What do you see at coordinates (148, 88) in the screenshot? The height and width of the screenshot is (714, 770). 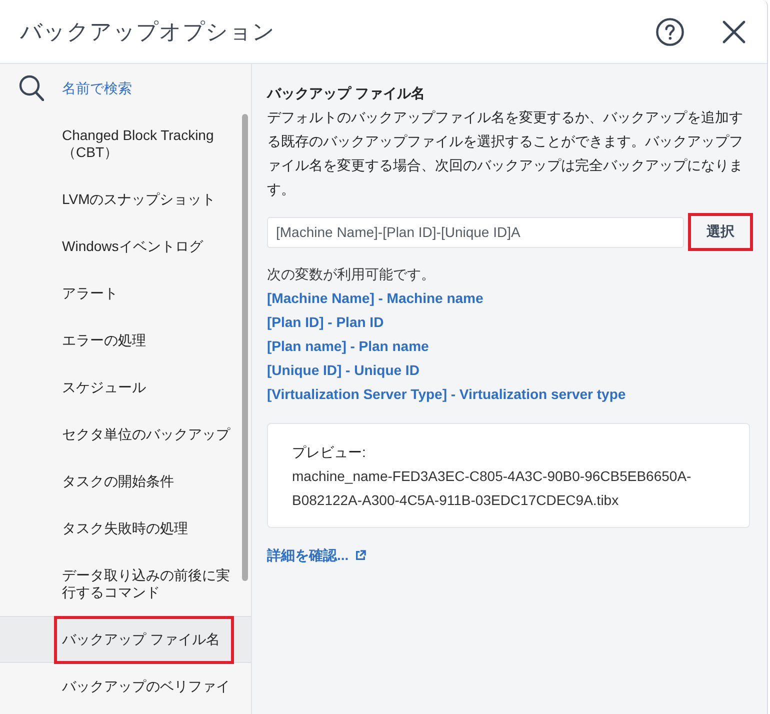 I see `search-field: 名前で検索` at bounding box center [148, 88].